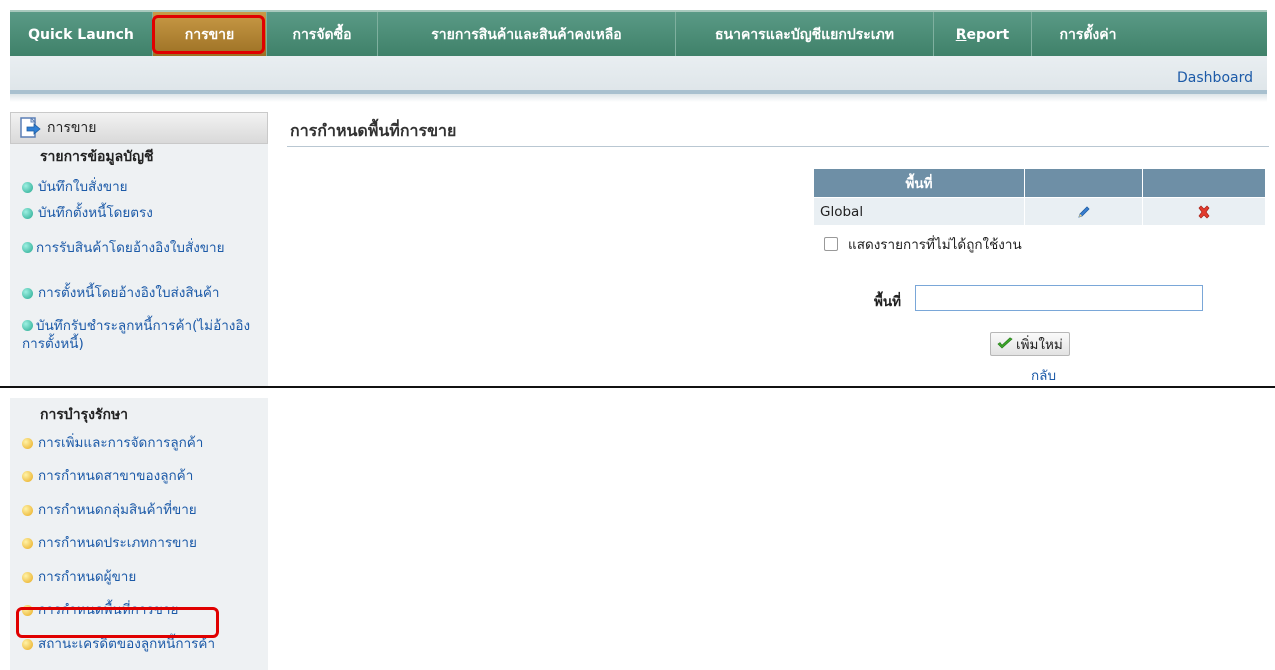 The height and width of the screenshot is (670, 1275). I want to click on sub-bar-shadow, so click(638, 98).